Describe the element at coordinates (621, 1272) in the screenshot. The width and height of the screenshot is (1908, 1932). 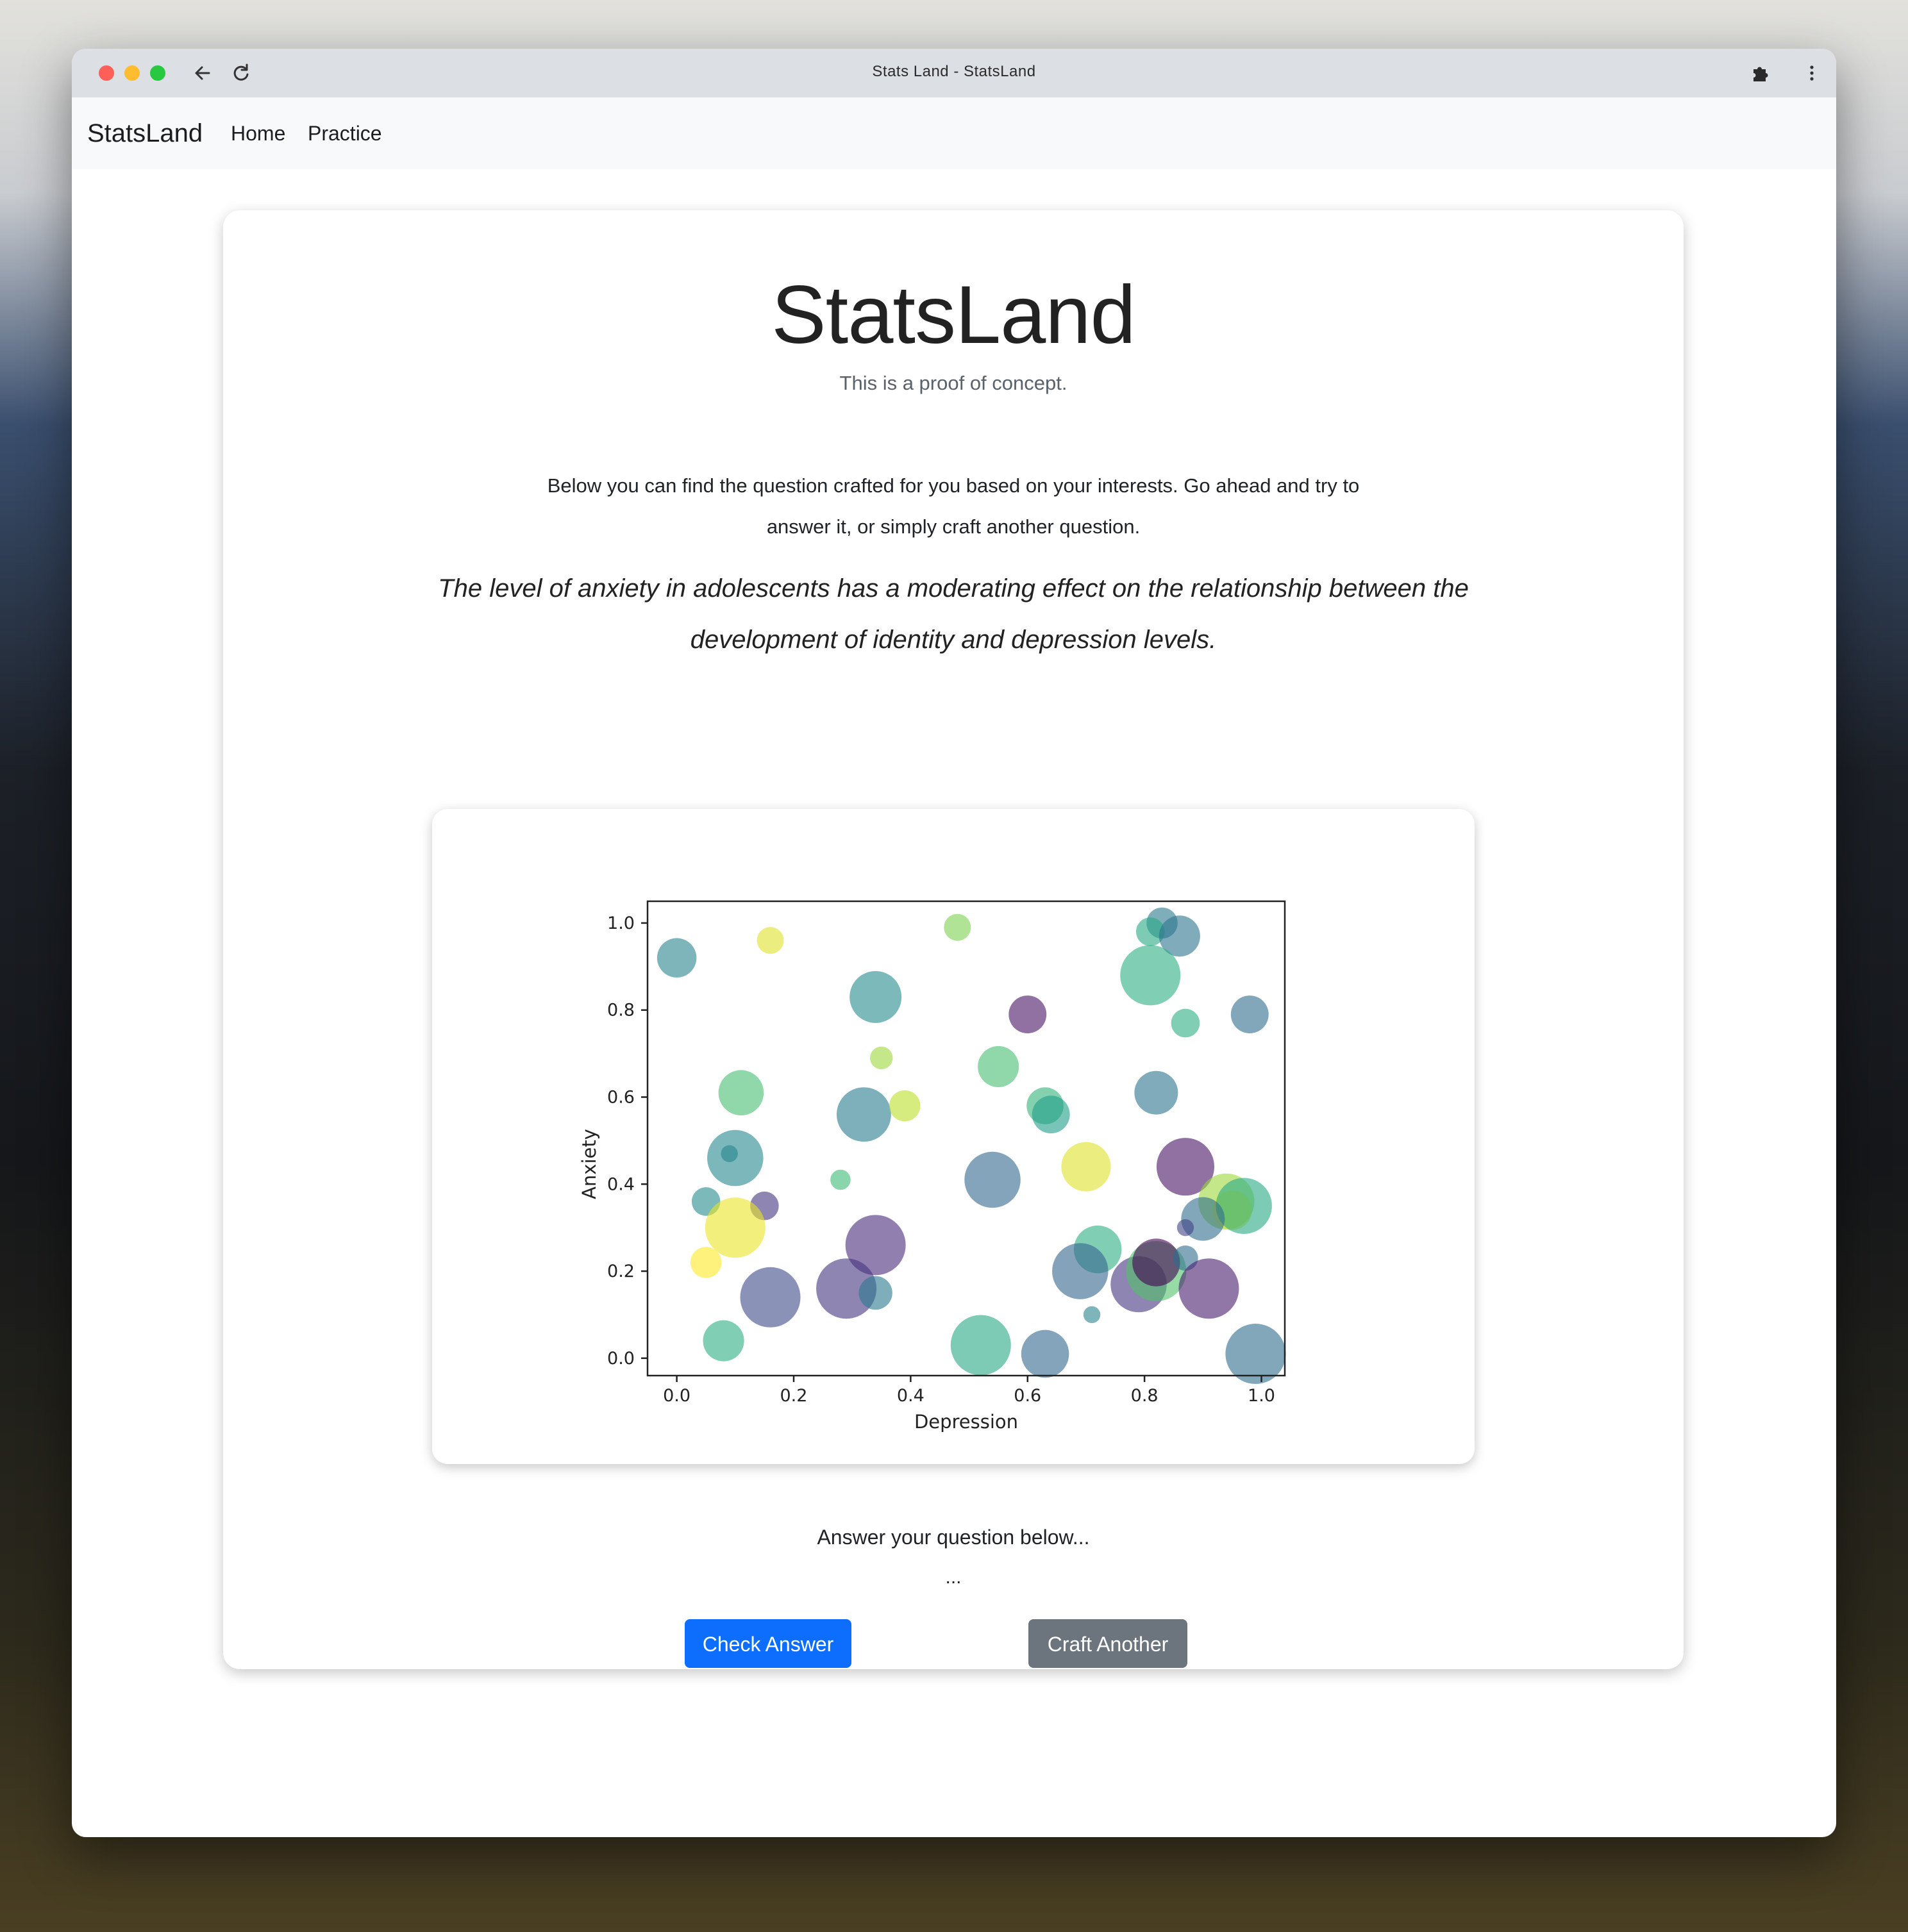
I see `y-tick-label: 0.2` at that location.